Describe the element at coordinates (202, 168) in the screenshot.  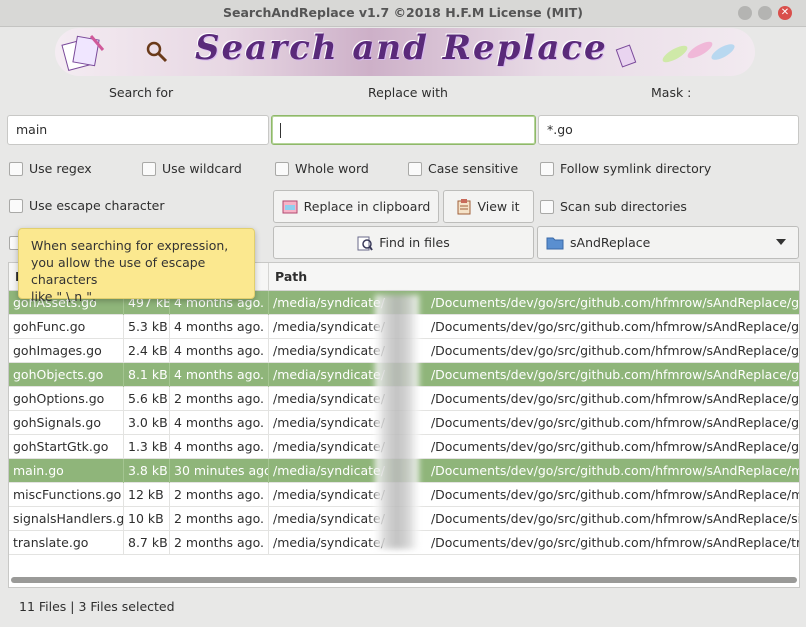
I see `use-wildcard-label: Use wildcard` at that location.